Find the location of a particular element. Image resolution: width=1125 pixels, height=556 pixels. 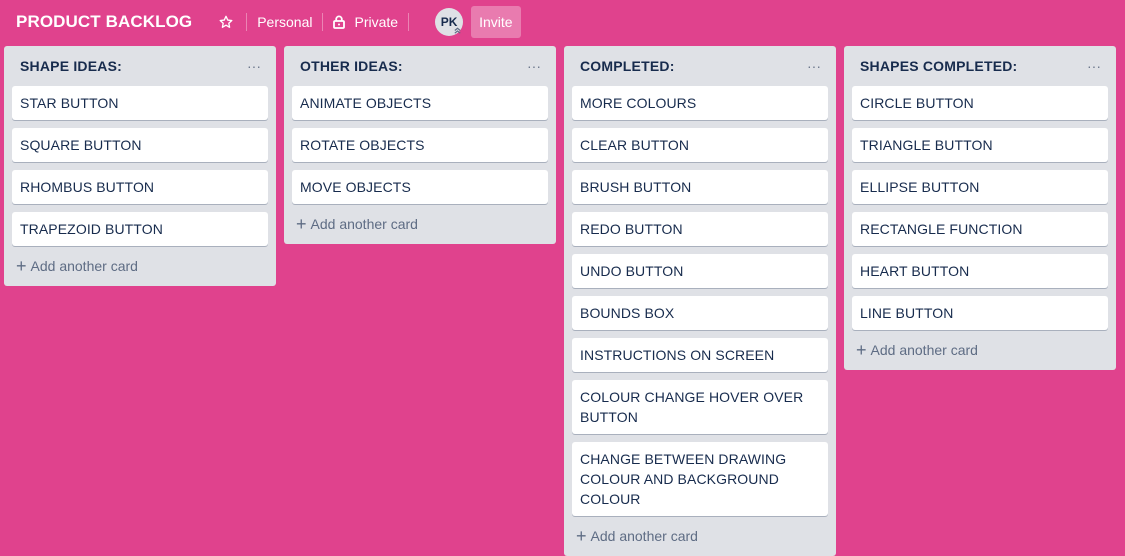

list-title: SHAPE IDEAS: is located at coordinates (71, 66).